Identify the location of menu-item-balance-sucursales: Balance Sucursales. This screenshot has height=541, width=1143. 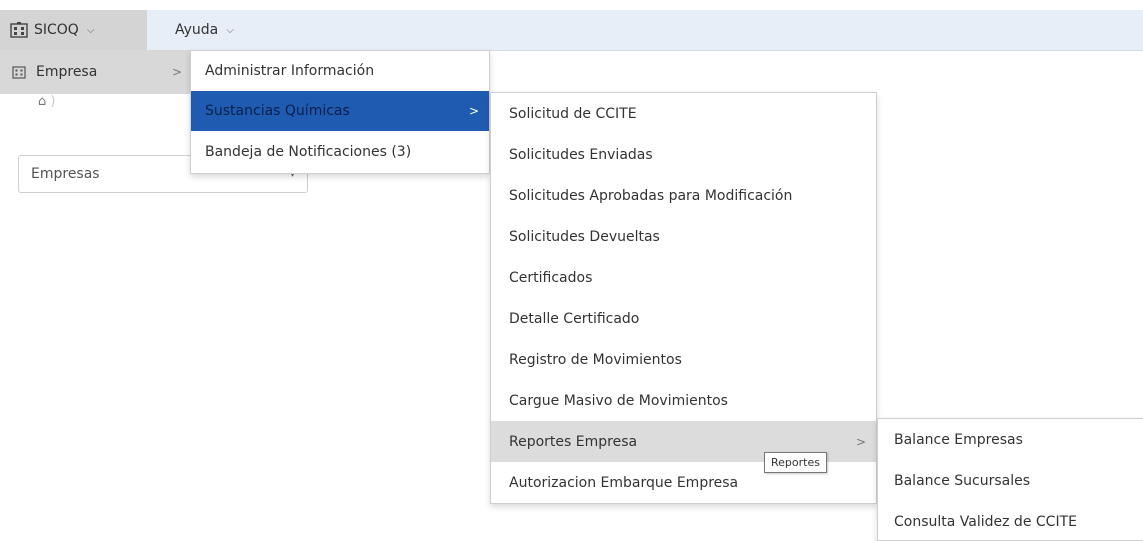
(1010, 480).